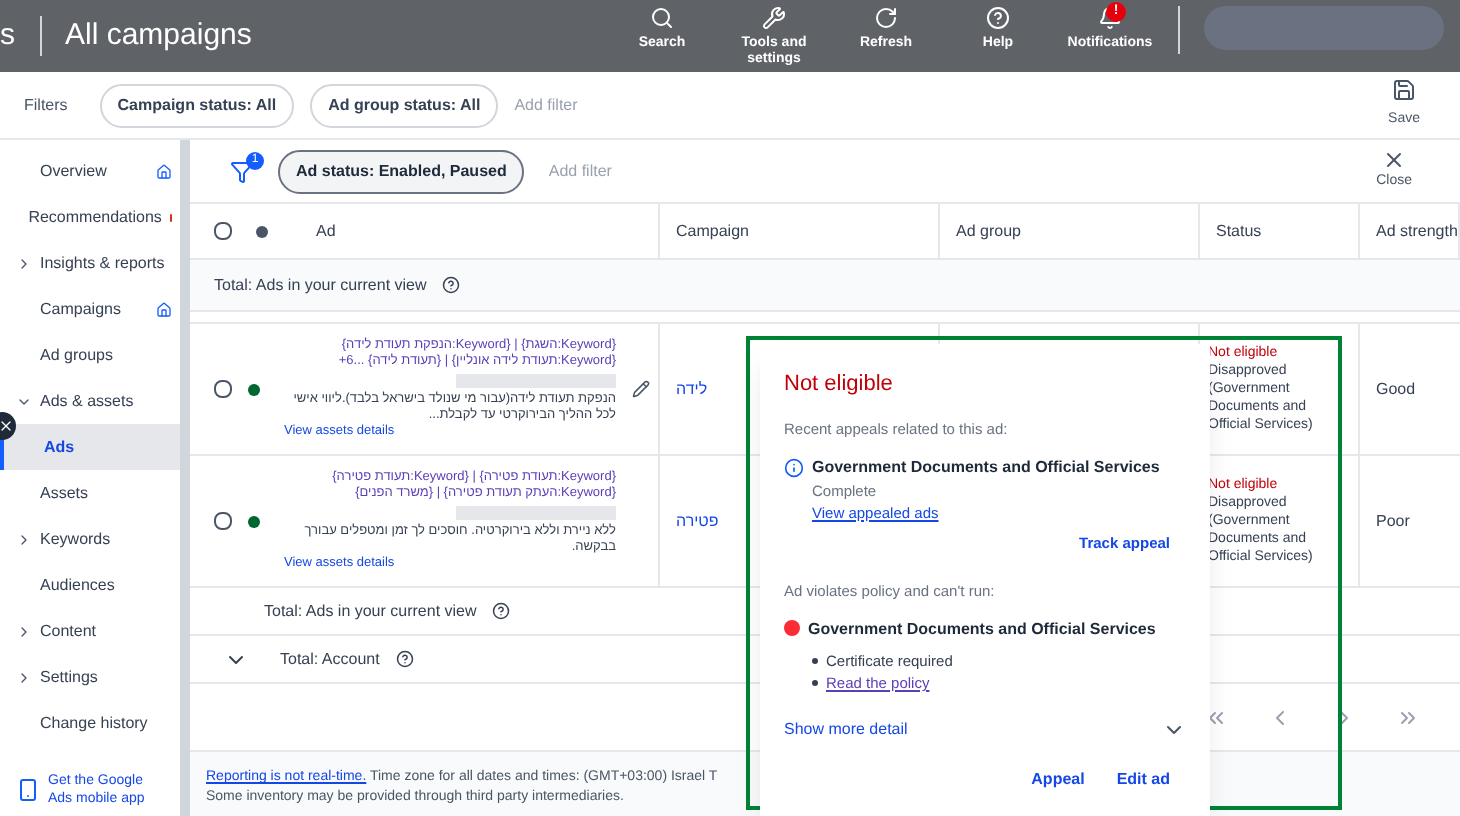  What do you see at coordinates (330, 659) in the screenshot?
I see `total-label: Total: Account` at bounding box center [330, 659].